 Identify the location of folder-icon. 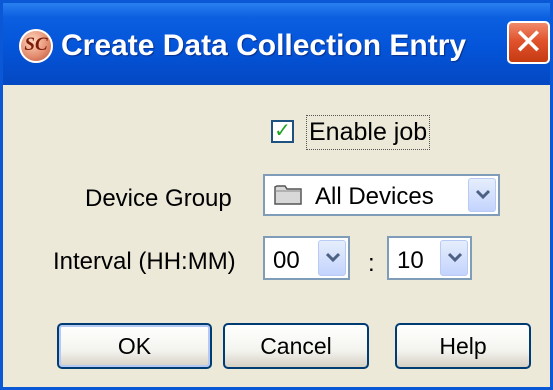
(288, 195).